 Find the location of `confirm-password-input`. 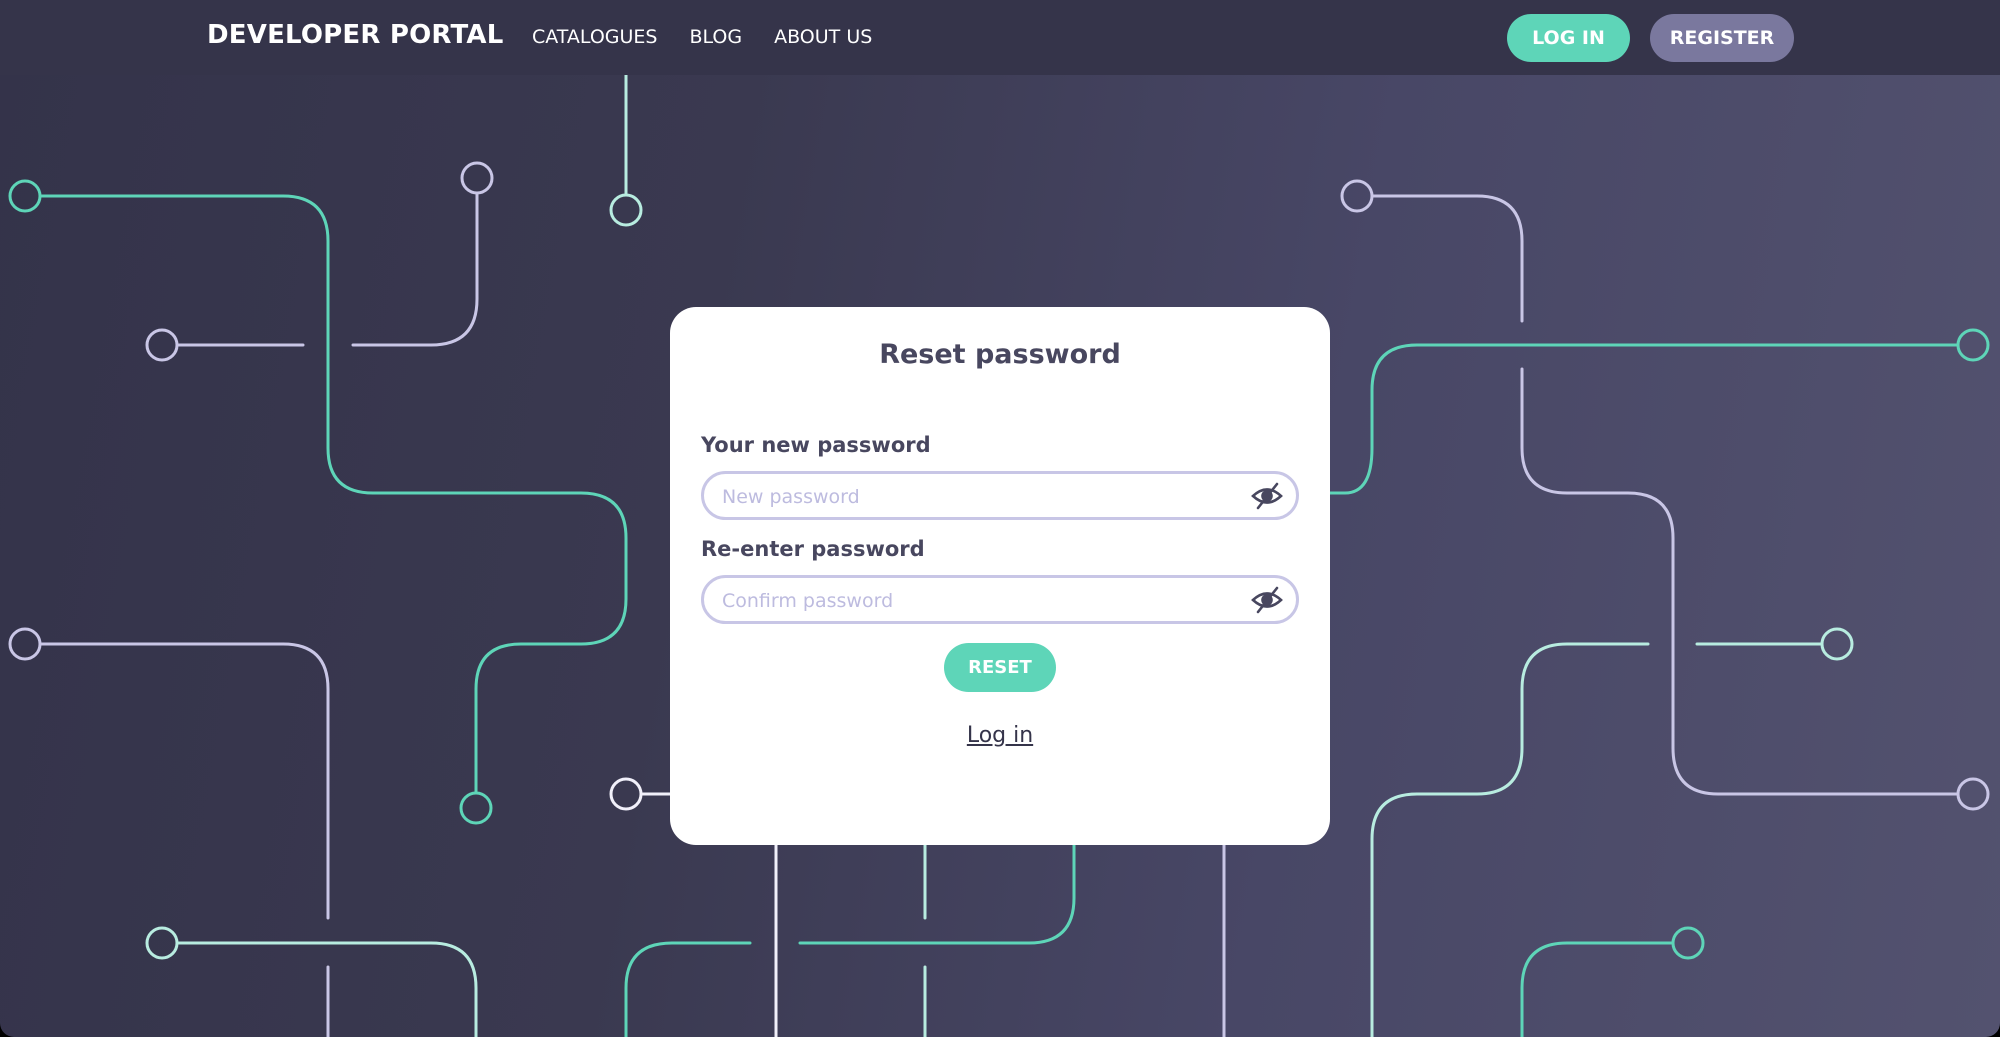

confirm-password-input is located at coordinates (982, 600).